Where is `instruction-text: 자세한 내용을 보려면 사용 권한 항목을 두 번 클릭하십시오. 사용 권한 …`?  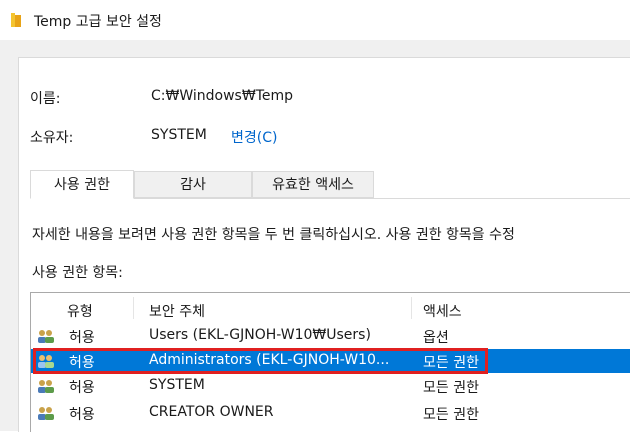
instruction-text: 자세한 내용을 보려면 사용 권한 항목을 두 번 클릭하십시오. 사용 권한 … is located at coordinates (273, 235).